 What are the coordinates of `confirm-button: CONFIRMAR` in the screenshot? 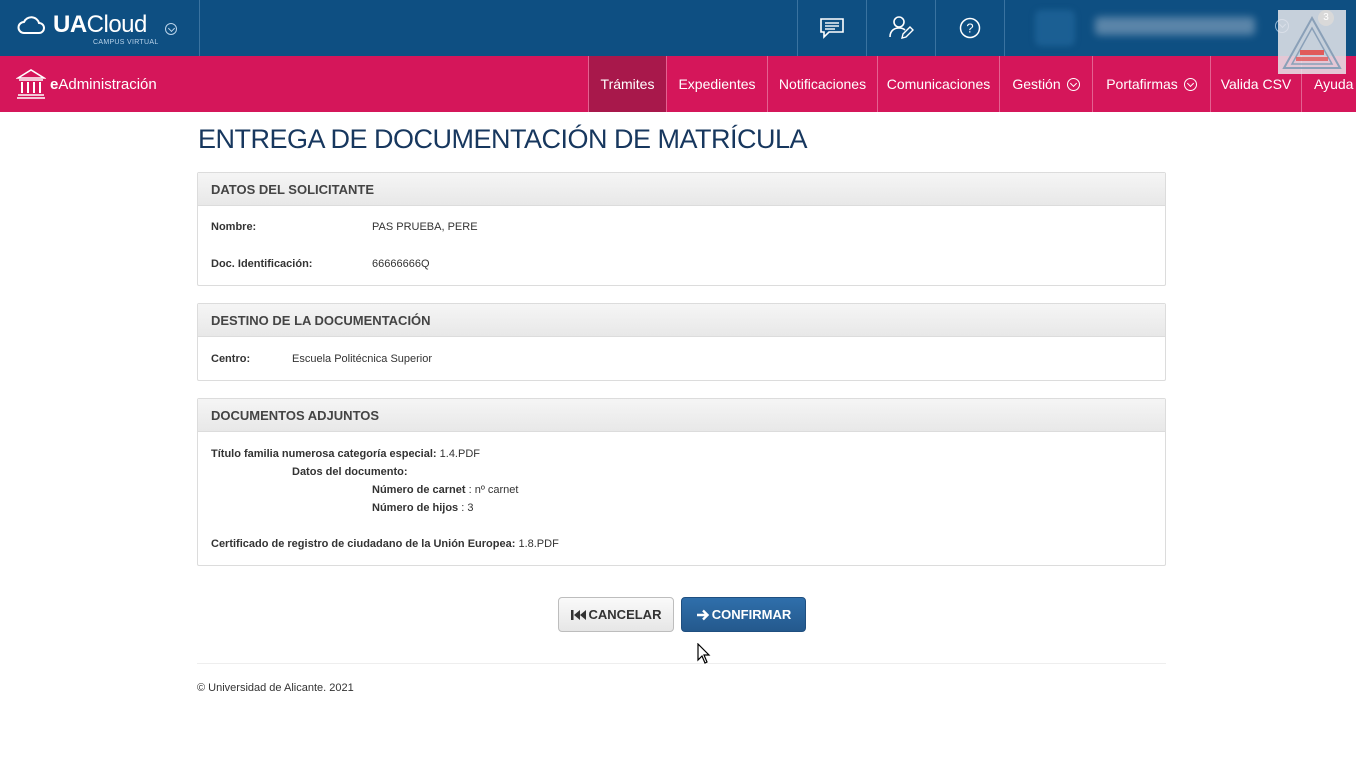 It's located at (743, 614).